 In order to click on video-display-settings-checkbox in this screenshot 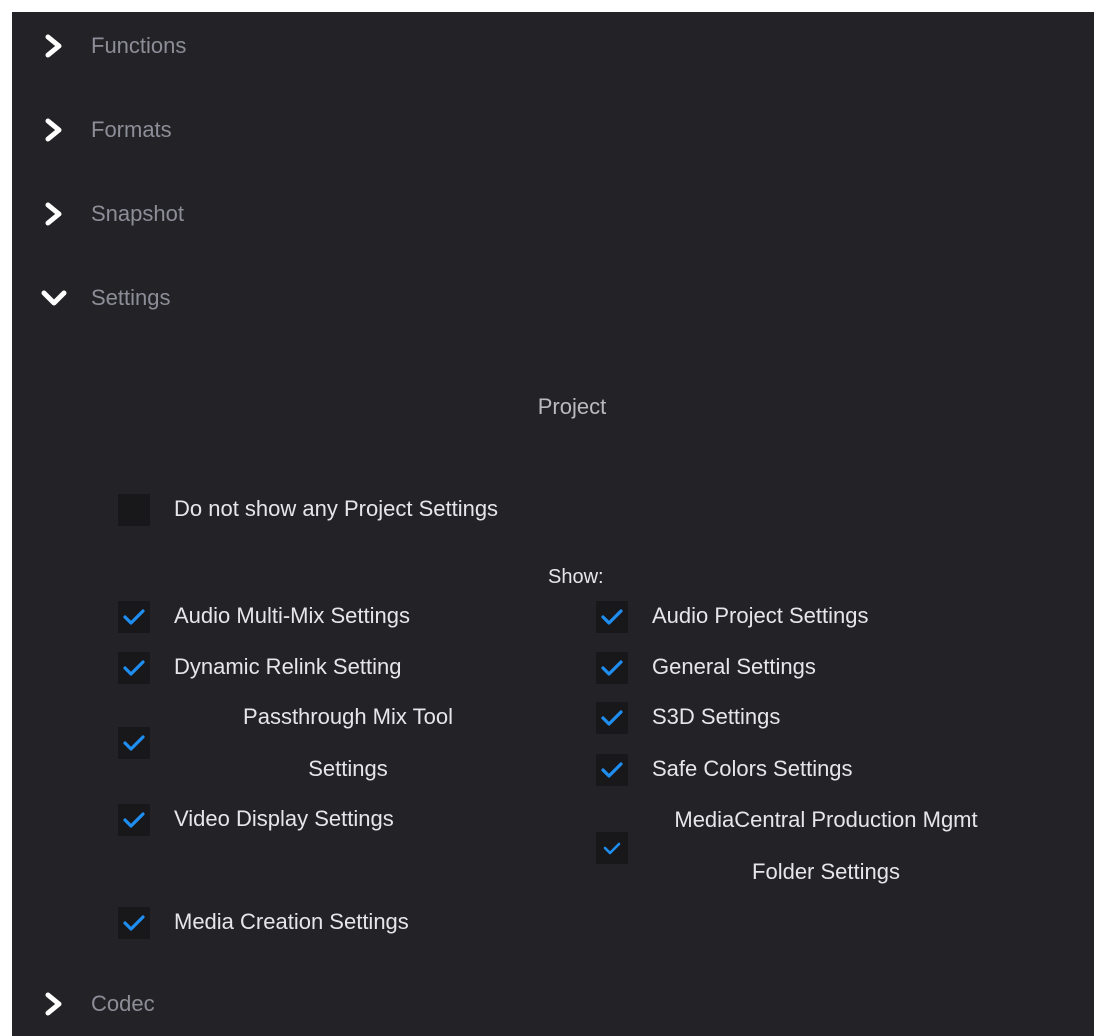, I will do `click(134, 820)`.